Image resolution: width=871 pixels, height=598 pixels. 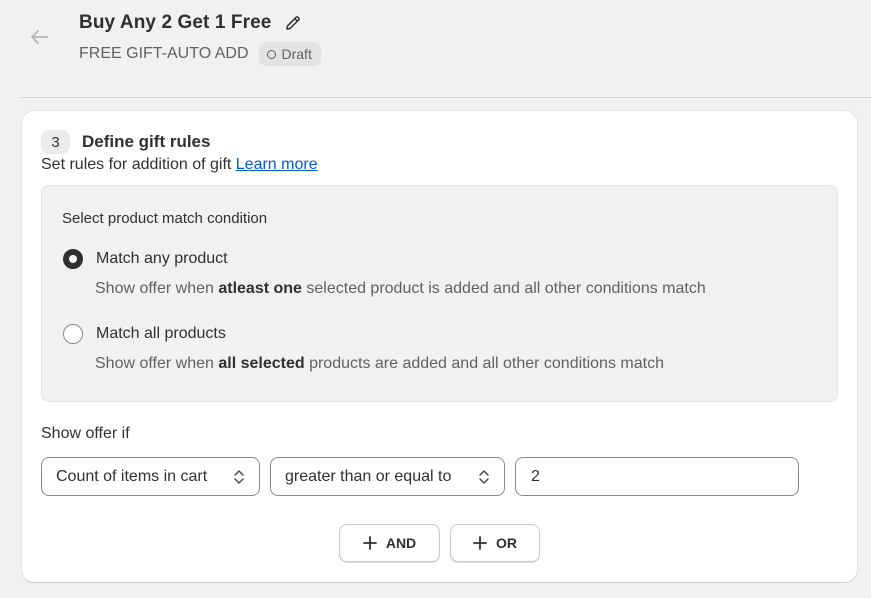 I want to click on rule-operator-select: greater than or equal to, so click(x=387, y=476).